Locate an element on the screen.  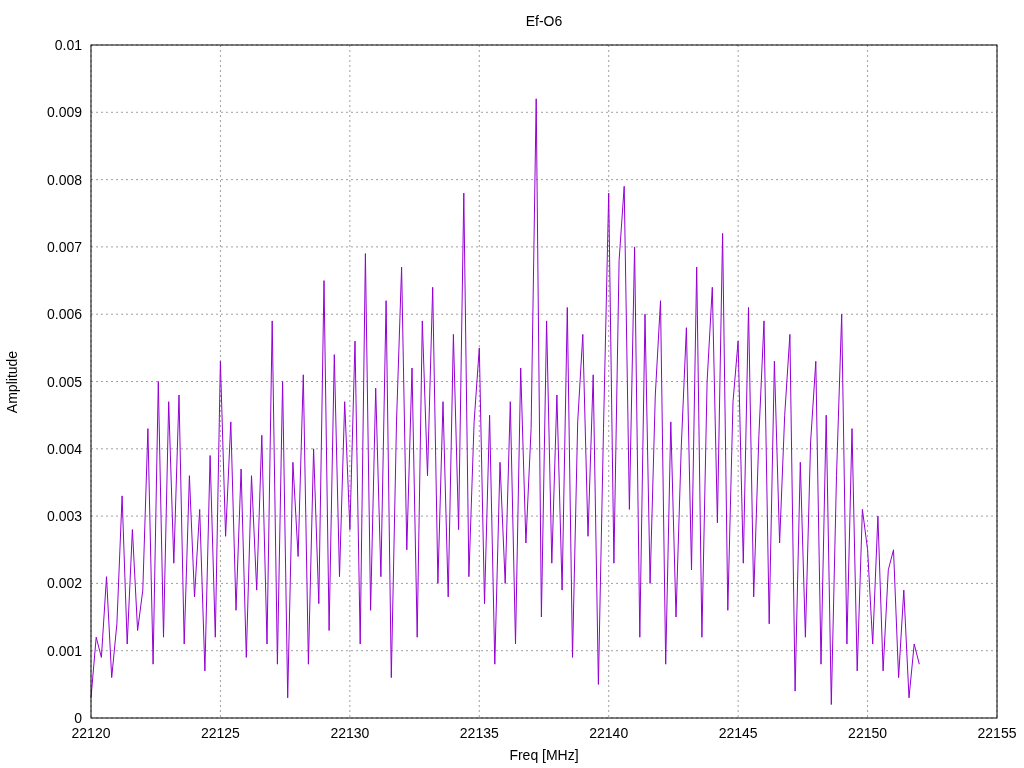
y-tick-label: 0.01 is located at coordinates (68, 45).